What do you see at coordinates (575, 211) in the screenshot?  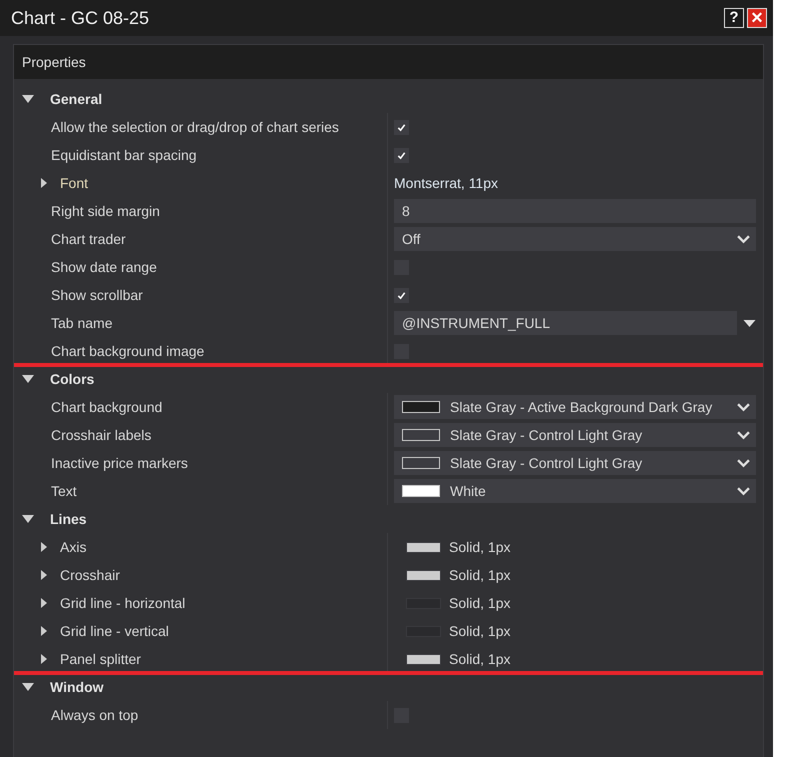 I see `input-field: 8` at bounding box center [575, 211].